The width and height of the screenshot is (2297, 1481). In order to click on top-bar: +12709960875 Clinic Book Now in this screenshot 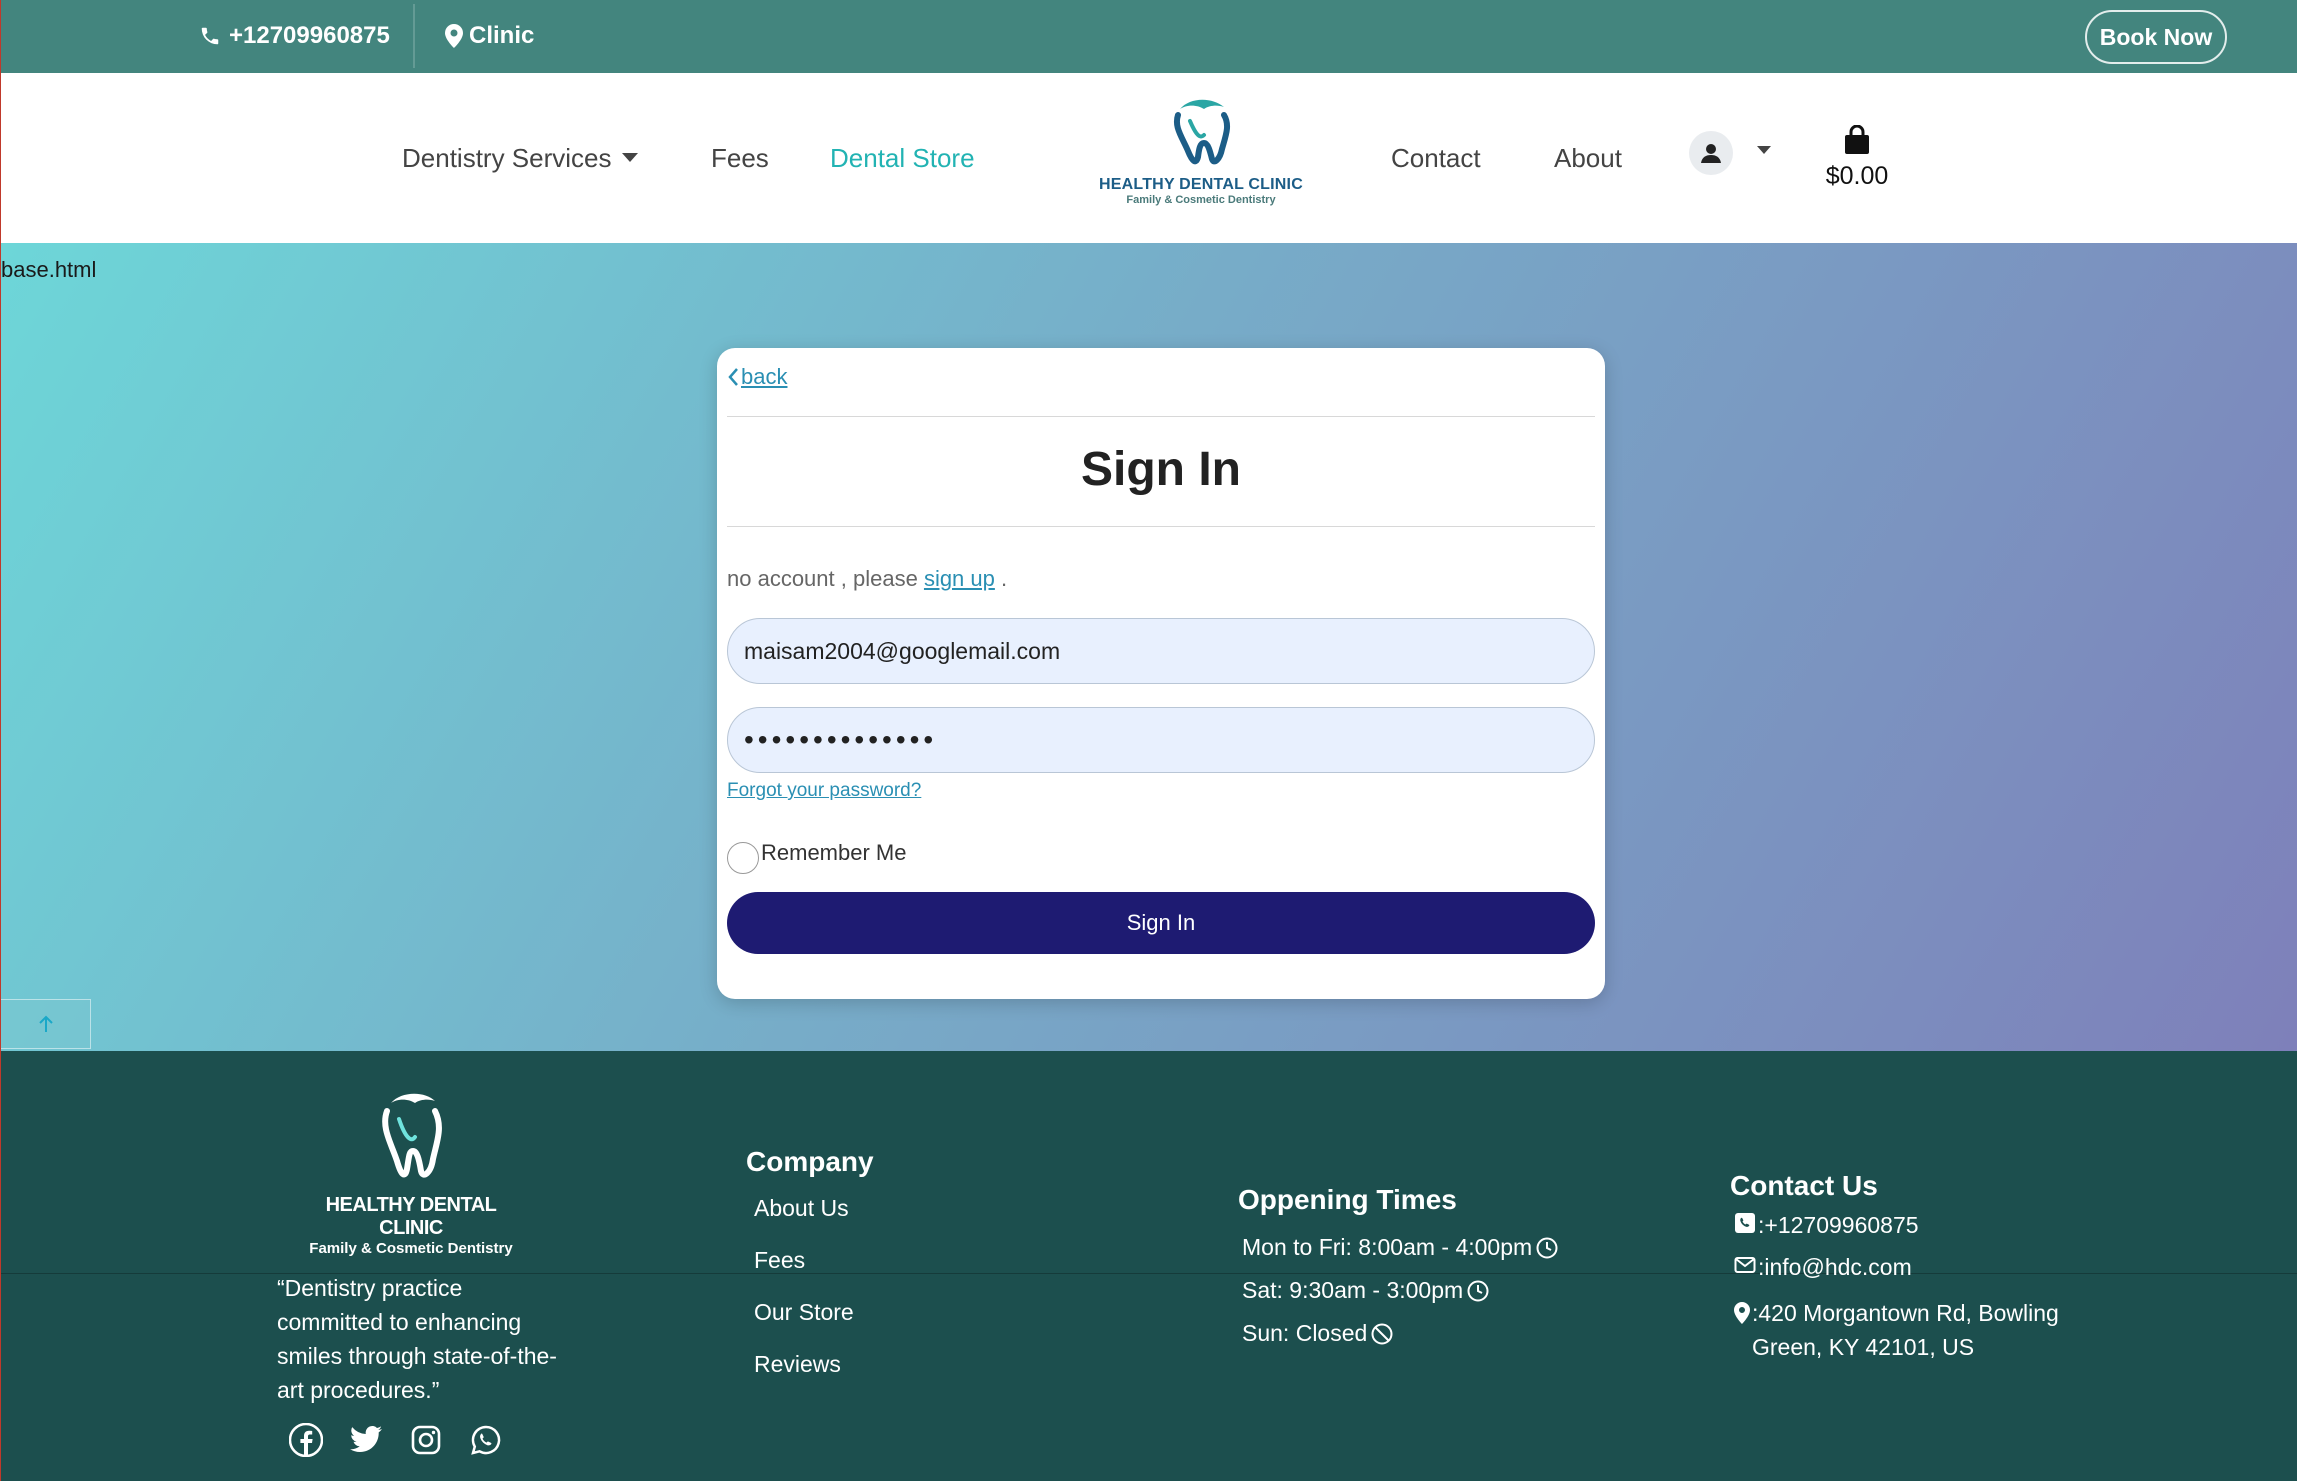, I will do `click(1149, 36)`.